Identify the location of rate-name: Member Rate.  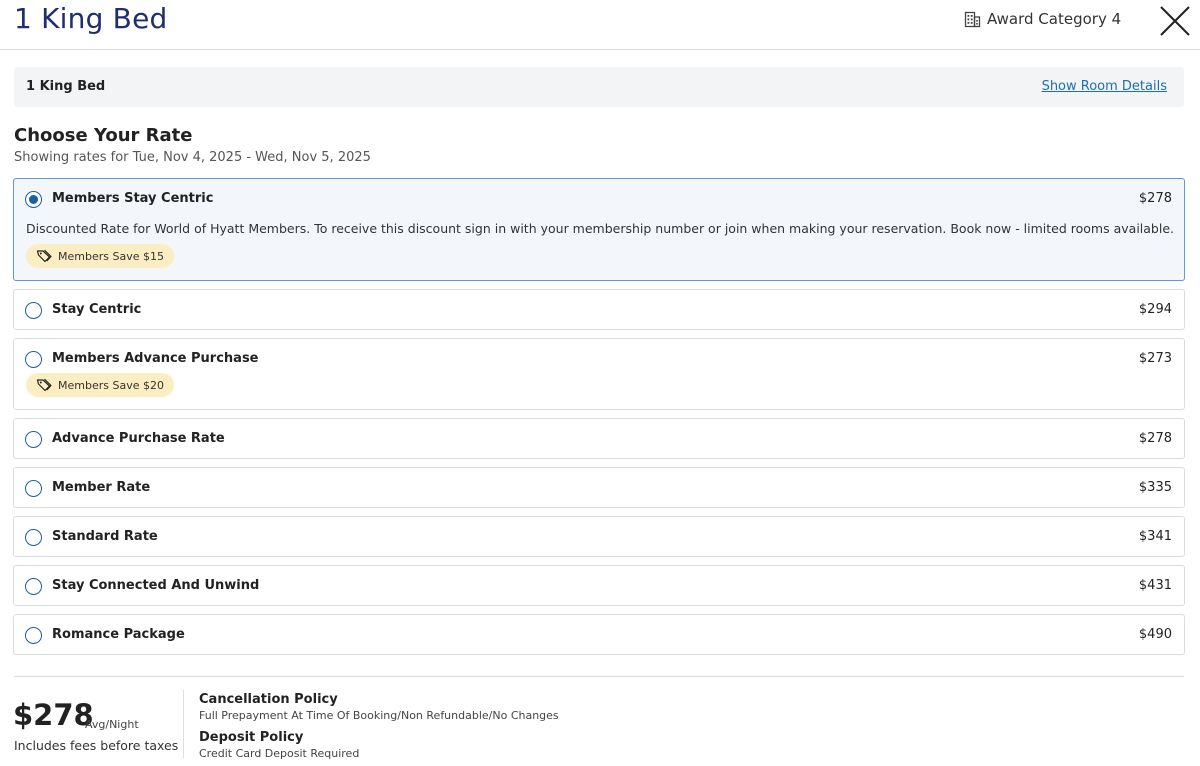
(101, 487).